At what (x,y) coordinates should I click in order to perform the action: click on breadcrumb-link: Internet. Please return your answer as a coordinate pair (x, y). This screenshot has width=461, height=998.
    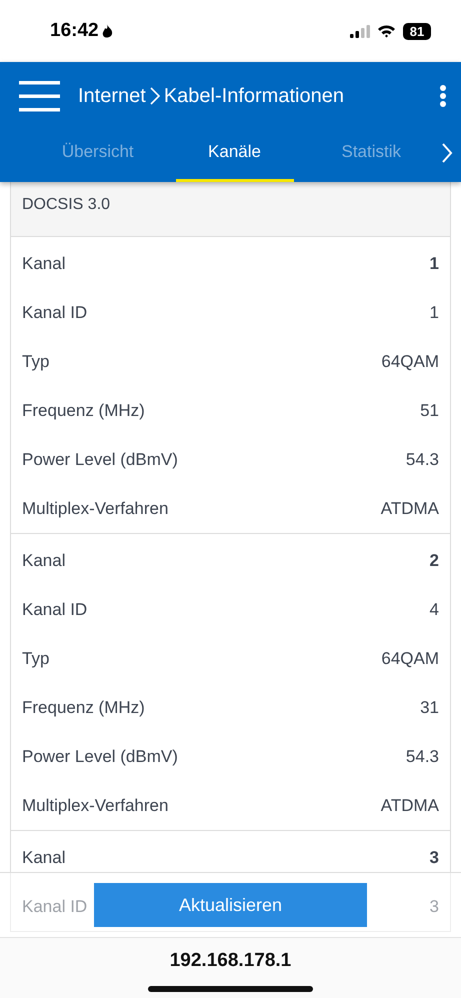
    Looking at the image, I should click on (112, 96).